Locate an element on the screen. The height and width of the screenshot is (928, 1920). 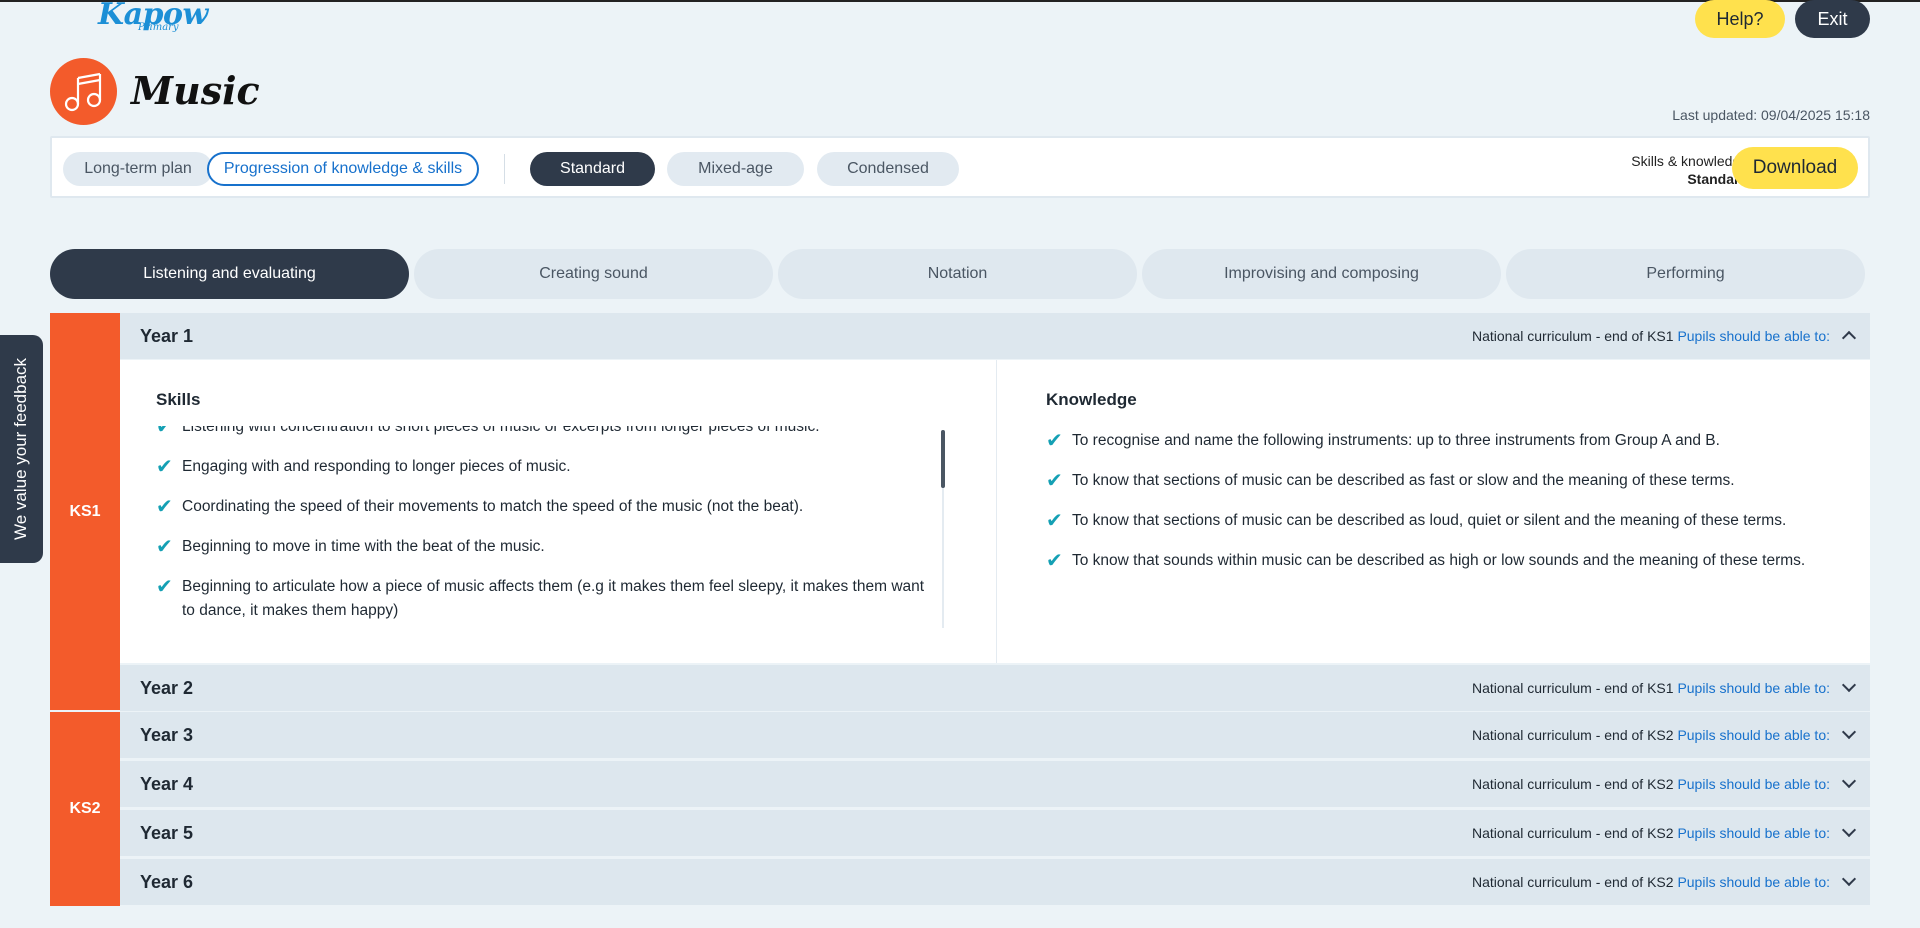
feedback-tab: We value your feedback is located at coordinates (21, 449).